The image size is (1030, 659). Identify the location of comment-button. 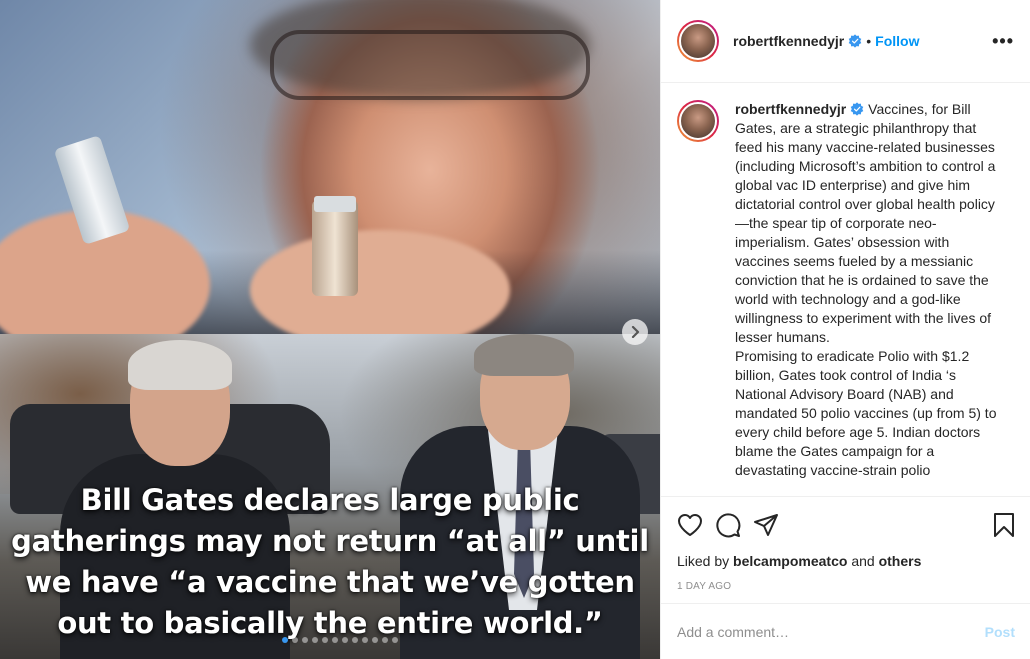
(728, 525).